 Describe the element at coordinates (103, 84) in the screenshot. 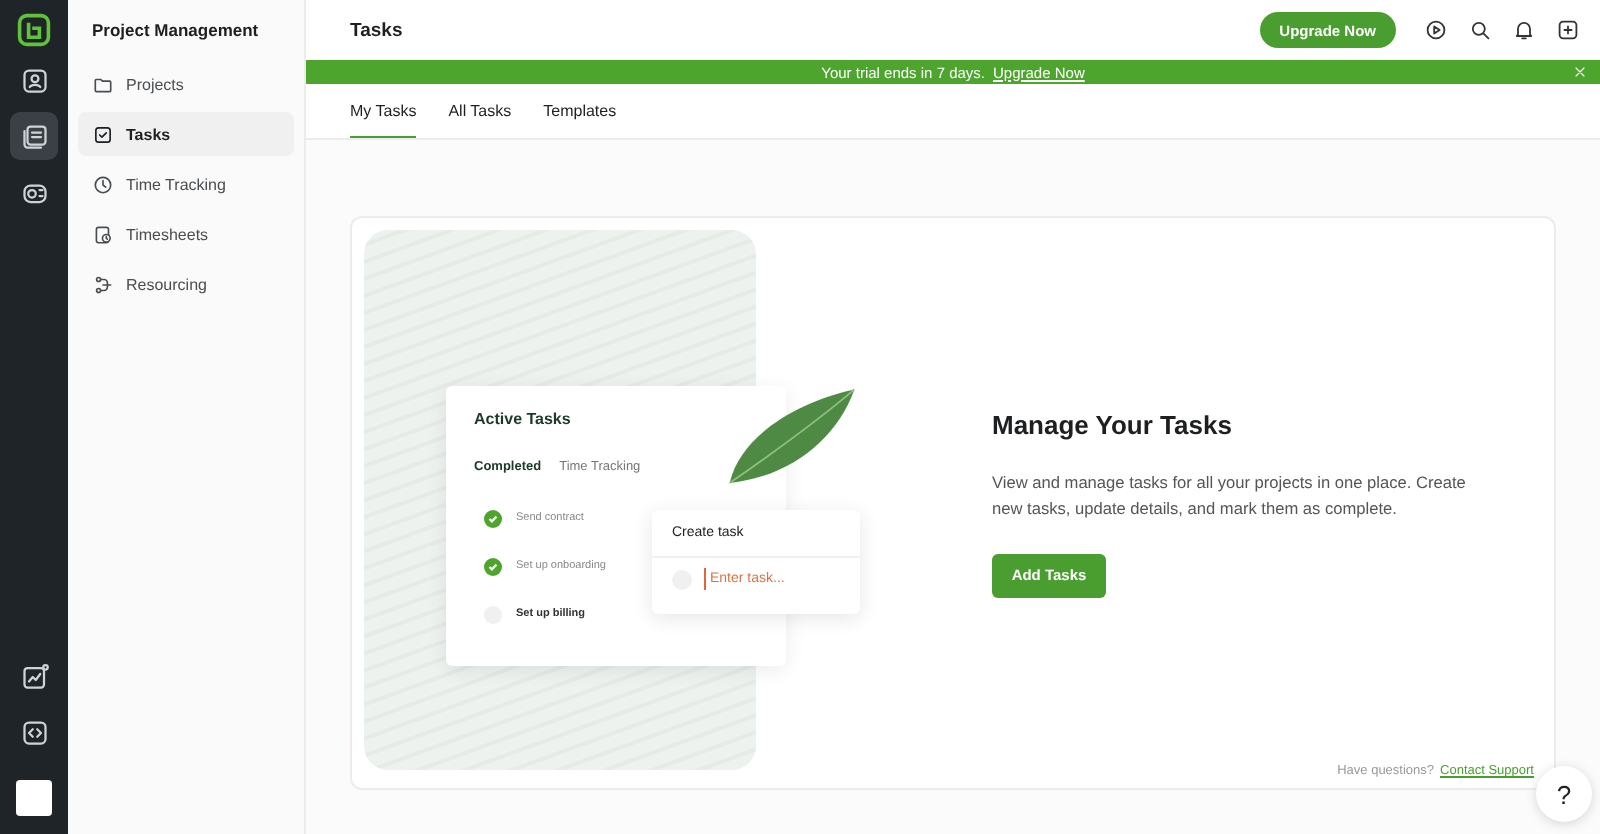

I see `folder-icon` at that location.